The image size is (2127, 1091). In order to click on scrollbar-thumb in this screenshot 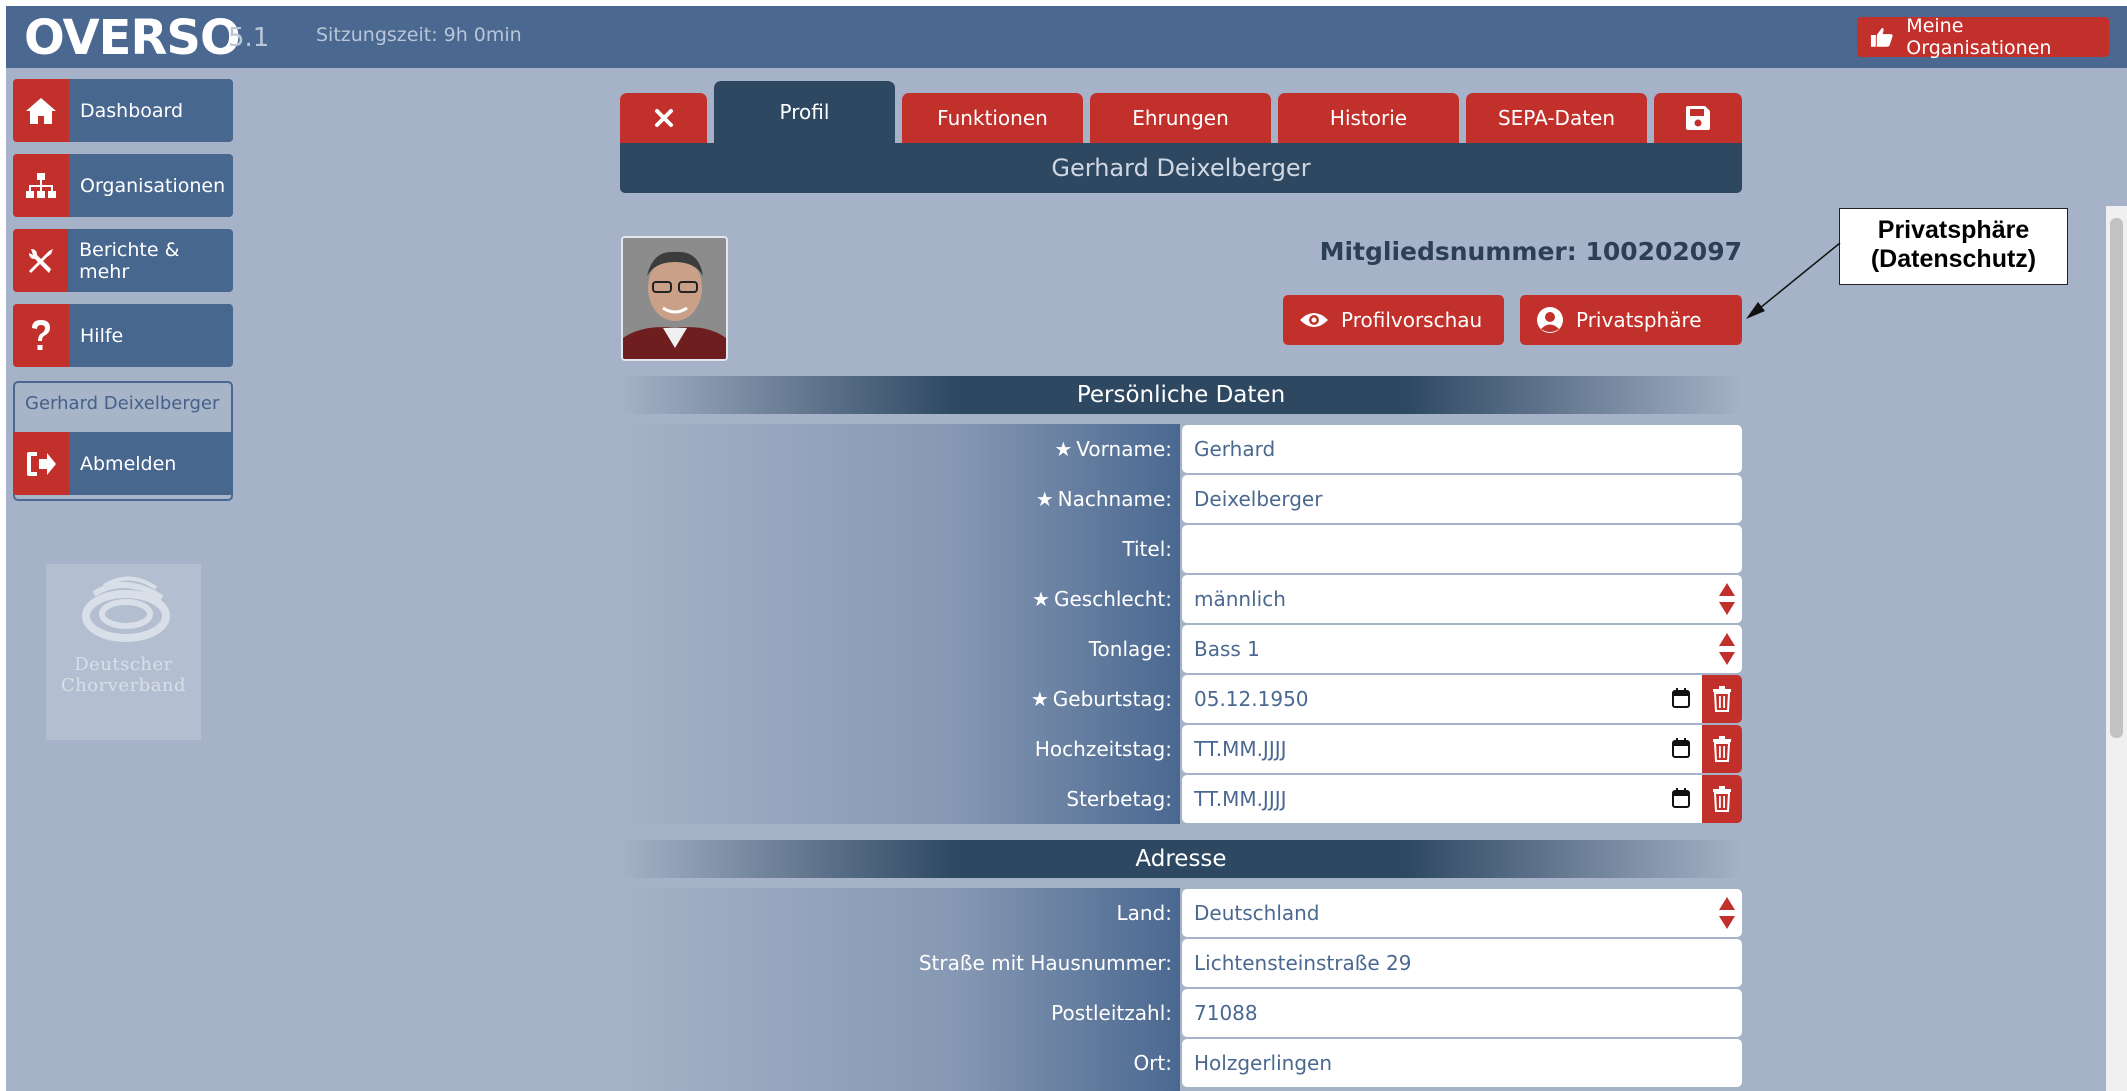, I will do `click(2116, 478)`.